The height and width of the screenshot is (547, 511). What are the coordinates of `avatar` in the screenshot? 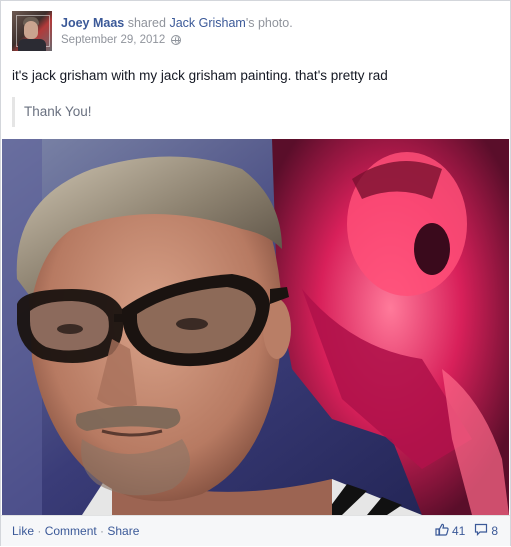 It's located at (32, 31).